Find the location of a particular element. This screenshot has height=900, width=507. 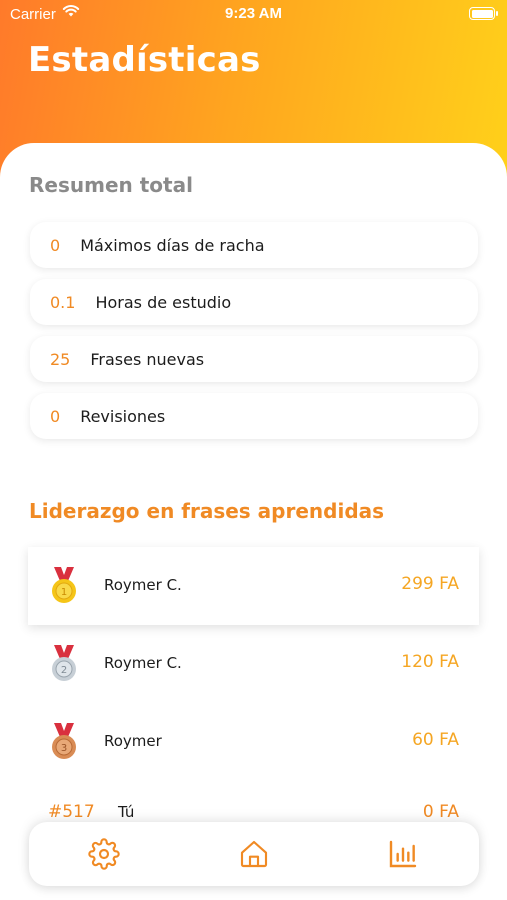

leaderboard-row: 1 Roymer C. 299 FA is located at coordinates (253, 586).